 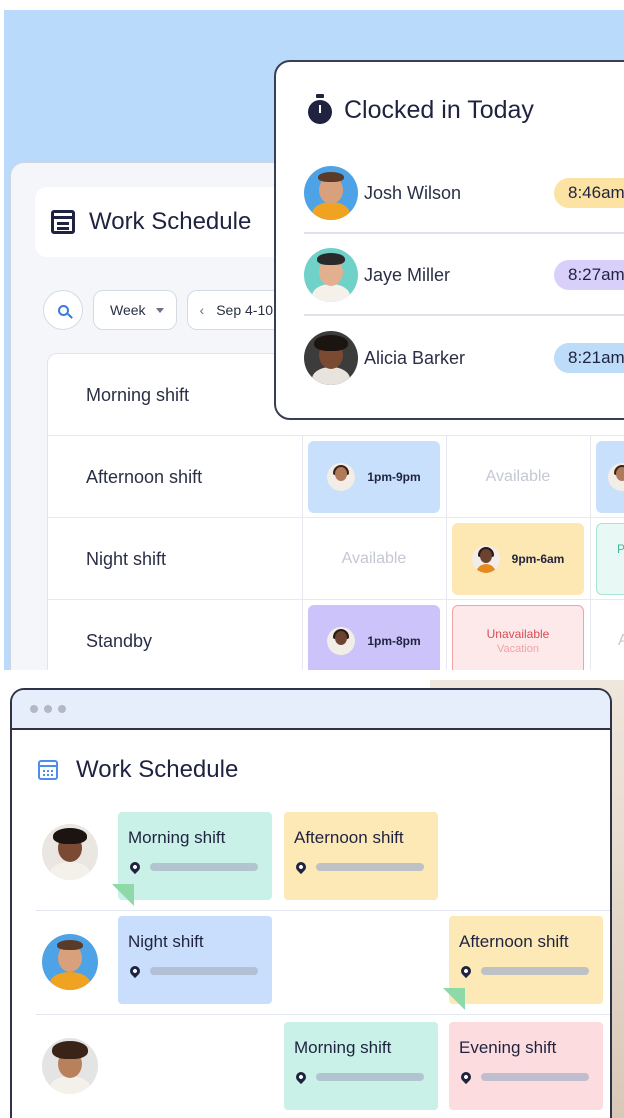 What do you see at coordinates (311, 710) in the screenshot?
I see `window-title-bar` at bounding box center [311, 710].